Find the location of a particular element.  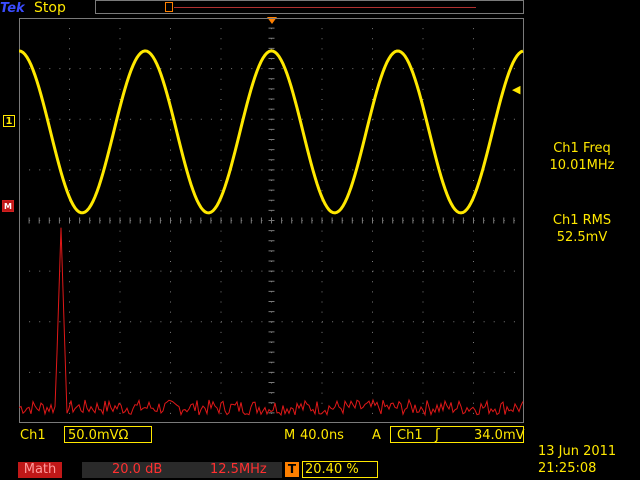

measurement-1: Ch1 Freq 10.01MHz is located at coordinates (582, 157).